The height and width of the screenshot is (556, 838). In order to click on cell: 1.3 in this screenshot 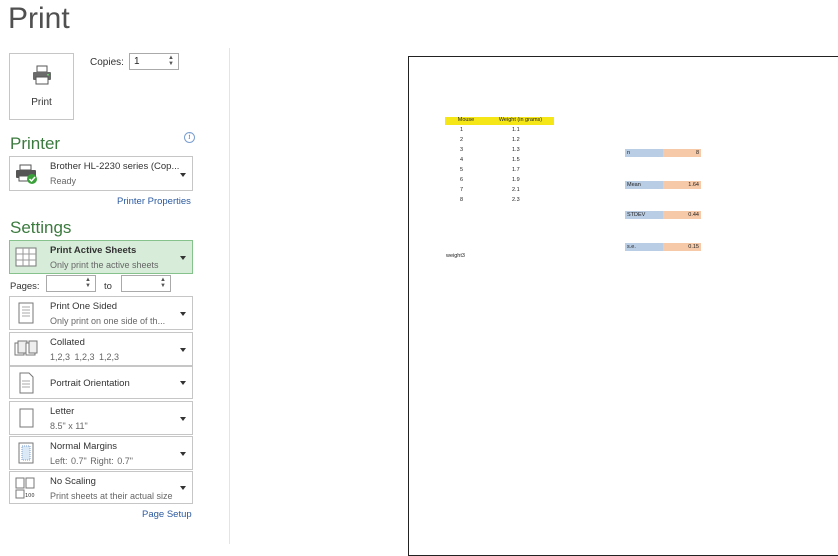, I will do `click(516, 150)`.